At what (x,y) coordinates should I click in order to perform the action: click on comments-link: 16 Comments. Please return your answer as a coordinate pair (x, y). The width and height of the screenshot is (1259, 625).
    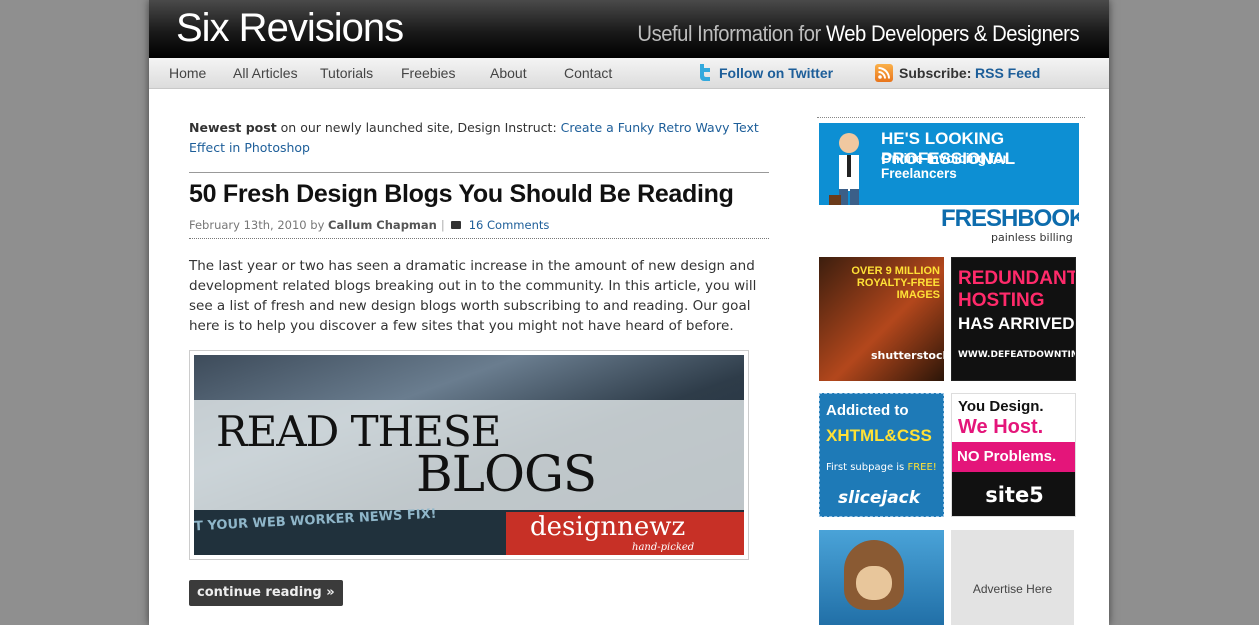
    Looking at the image, I should click on (509, 225).